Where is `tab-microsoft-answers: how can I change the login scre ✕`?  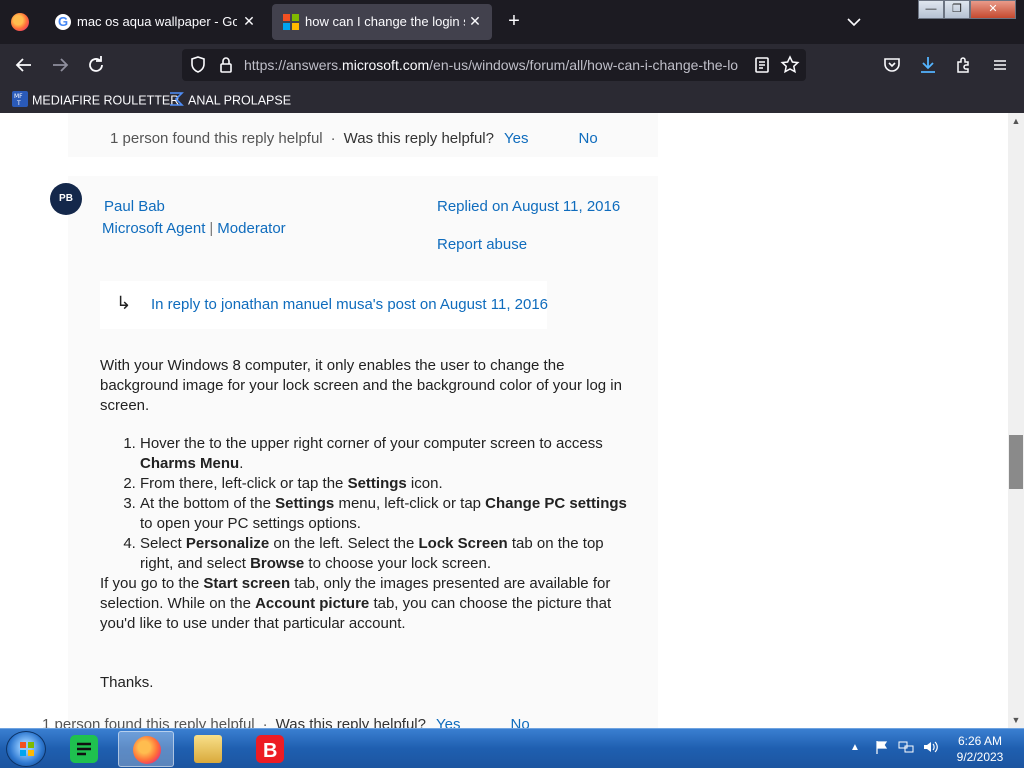 tab-microsoft-answers: how can I change the login scre ✕ is located at coordinates (382, 22).